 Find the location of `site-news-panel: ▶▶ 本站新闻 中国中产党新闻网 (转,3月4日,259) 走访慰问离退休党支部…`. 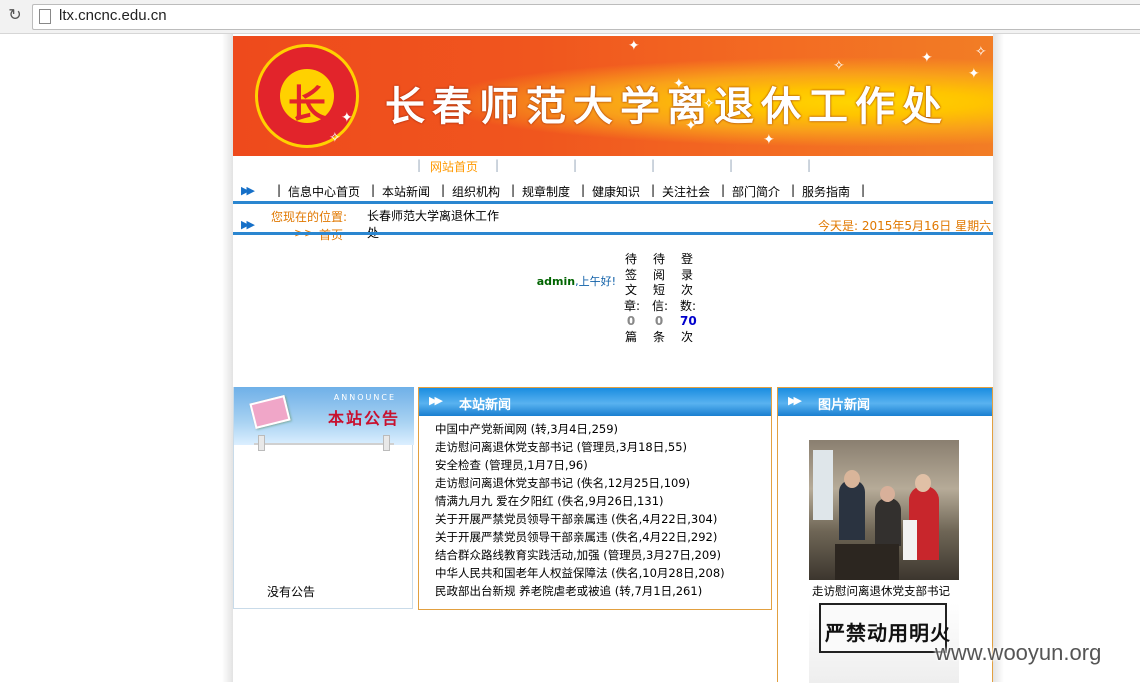

site-news-panel: ▶▶ 本站新闻 中国中产党新闻网 (转,3月4日,259) 走访慰问离退休党支部… is located at coordinates (595, 498).